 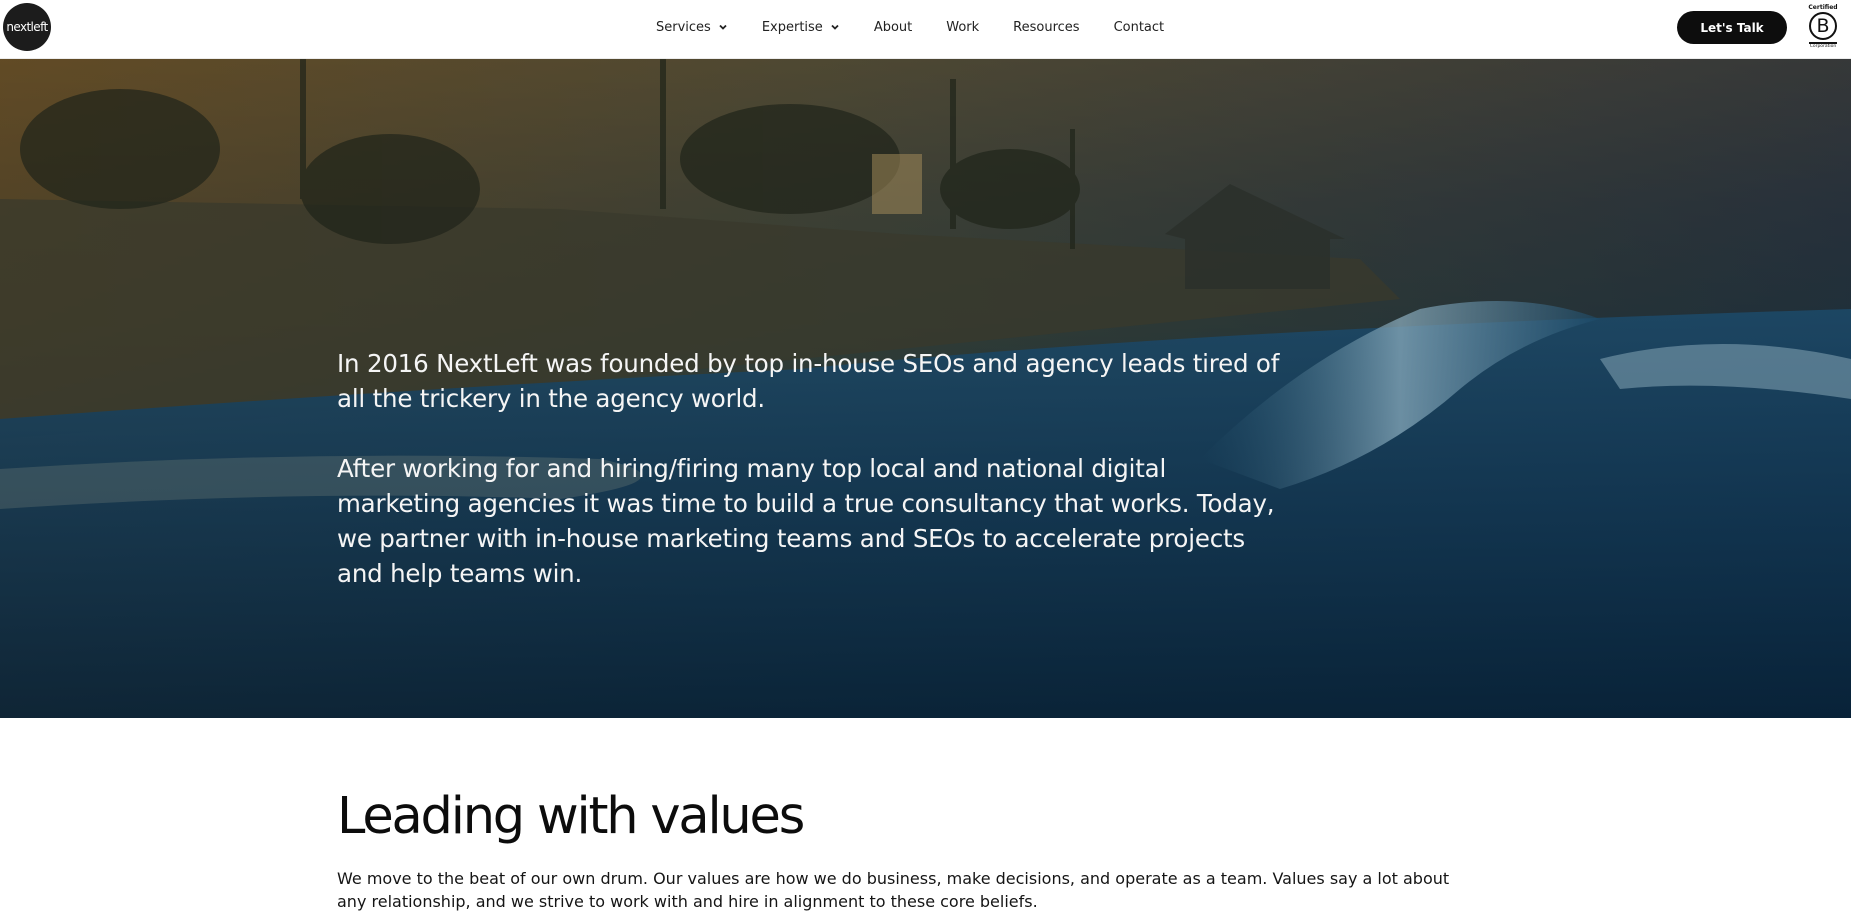 I want to click on nav-label-resources: Resources, so click(x=1046, y=27).